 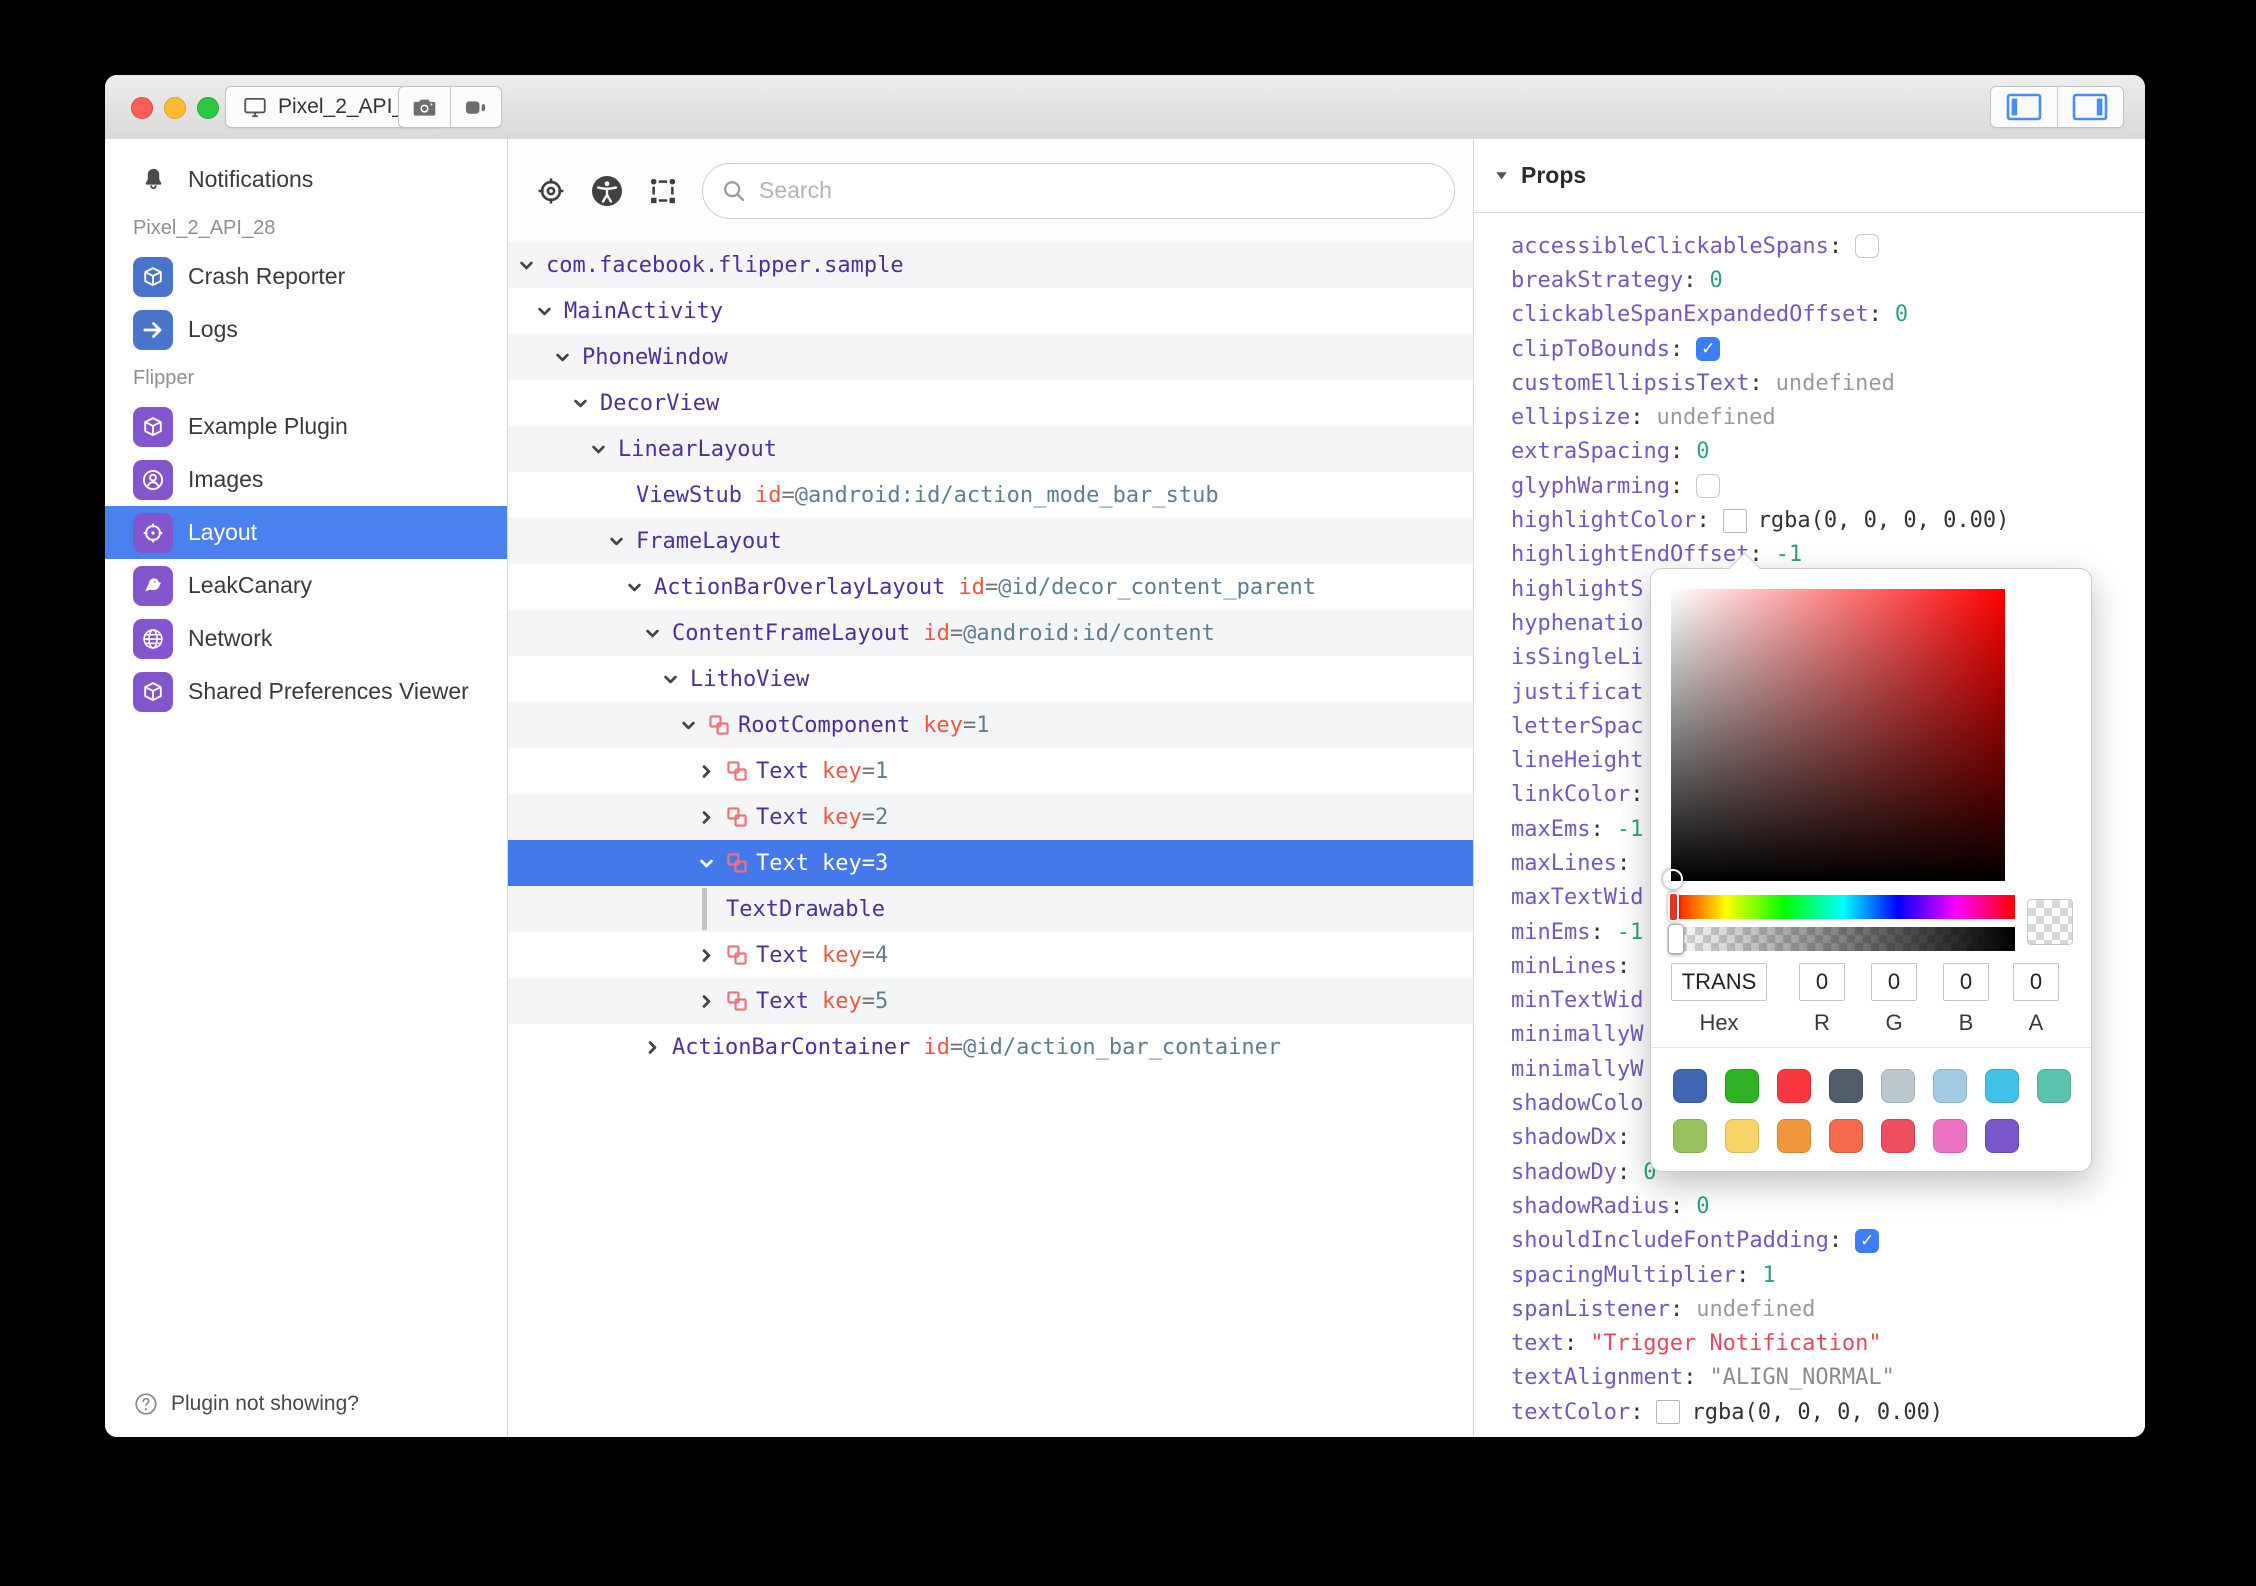 I want to click on g-label: G, so click(x=1894, y=1022).